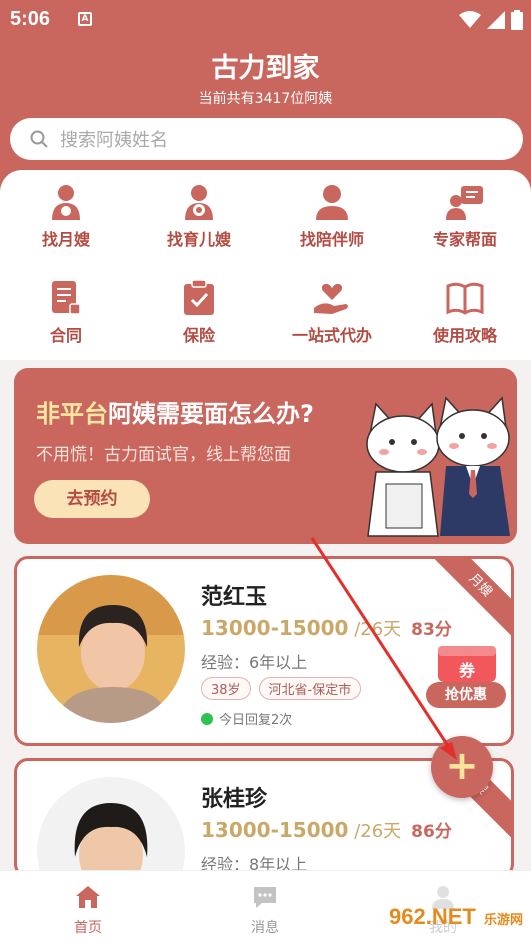 The width and height of the screenshot is (531, 944). I want to click on bottom-tab-bar: 首页 消息 我的 962.NET 乐游网, so click(265, 907).